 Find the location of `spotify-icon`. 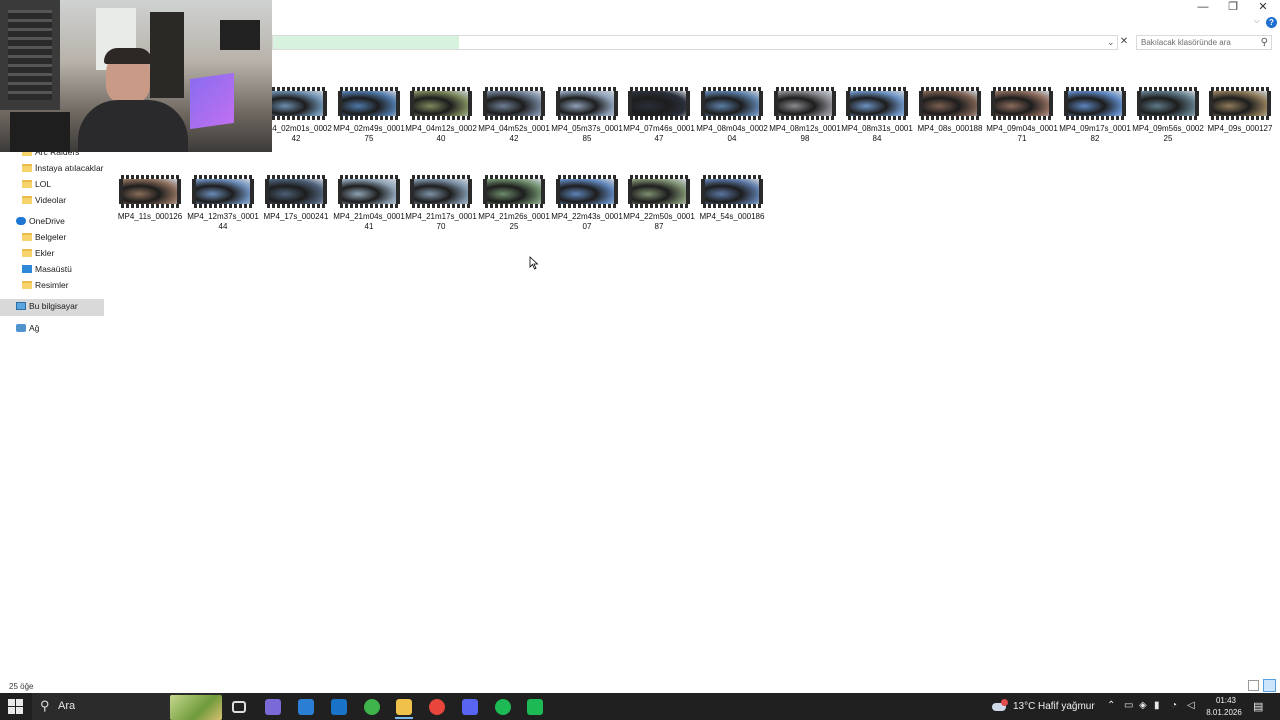

spotify-icon is located at coordinates (503, 707).